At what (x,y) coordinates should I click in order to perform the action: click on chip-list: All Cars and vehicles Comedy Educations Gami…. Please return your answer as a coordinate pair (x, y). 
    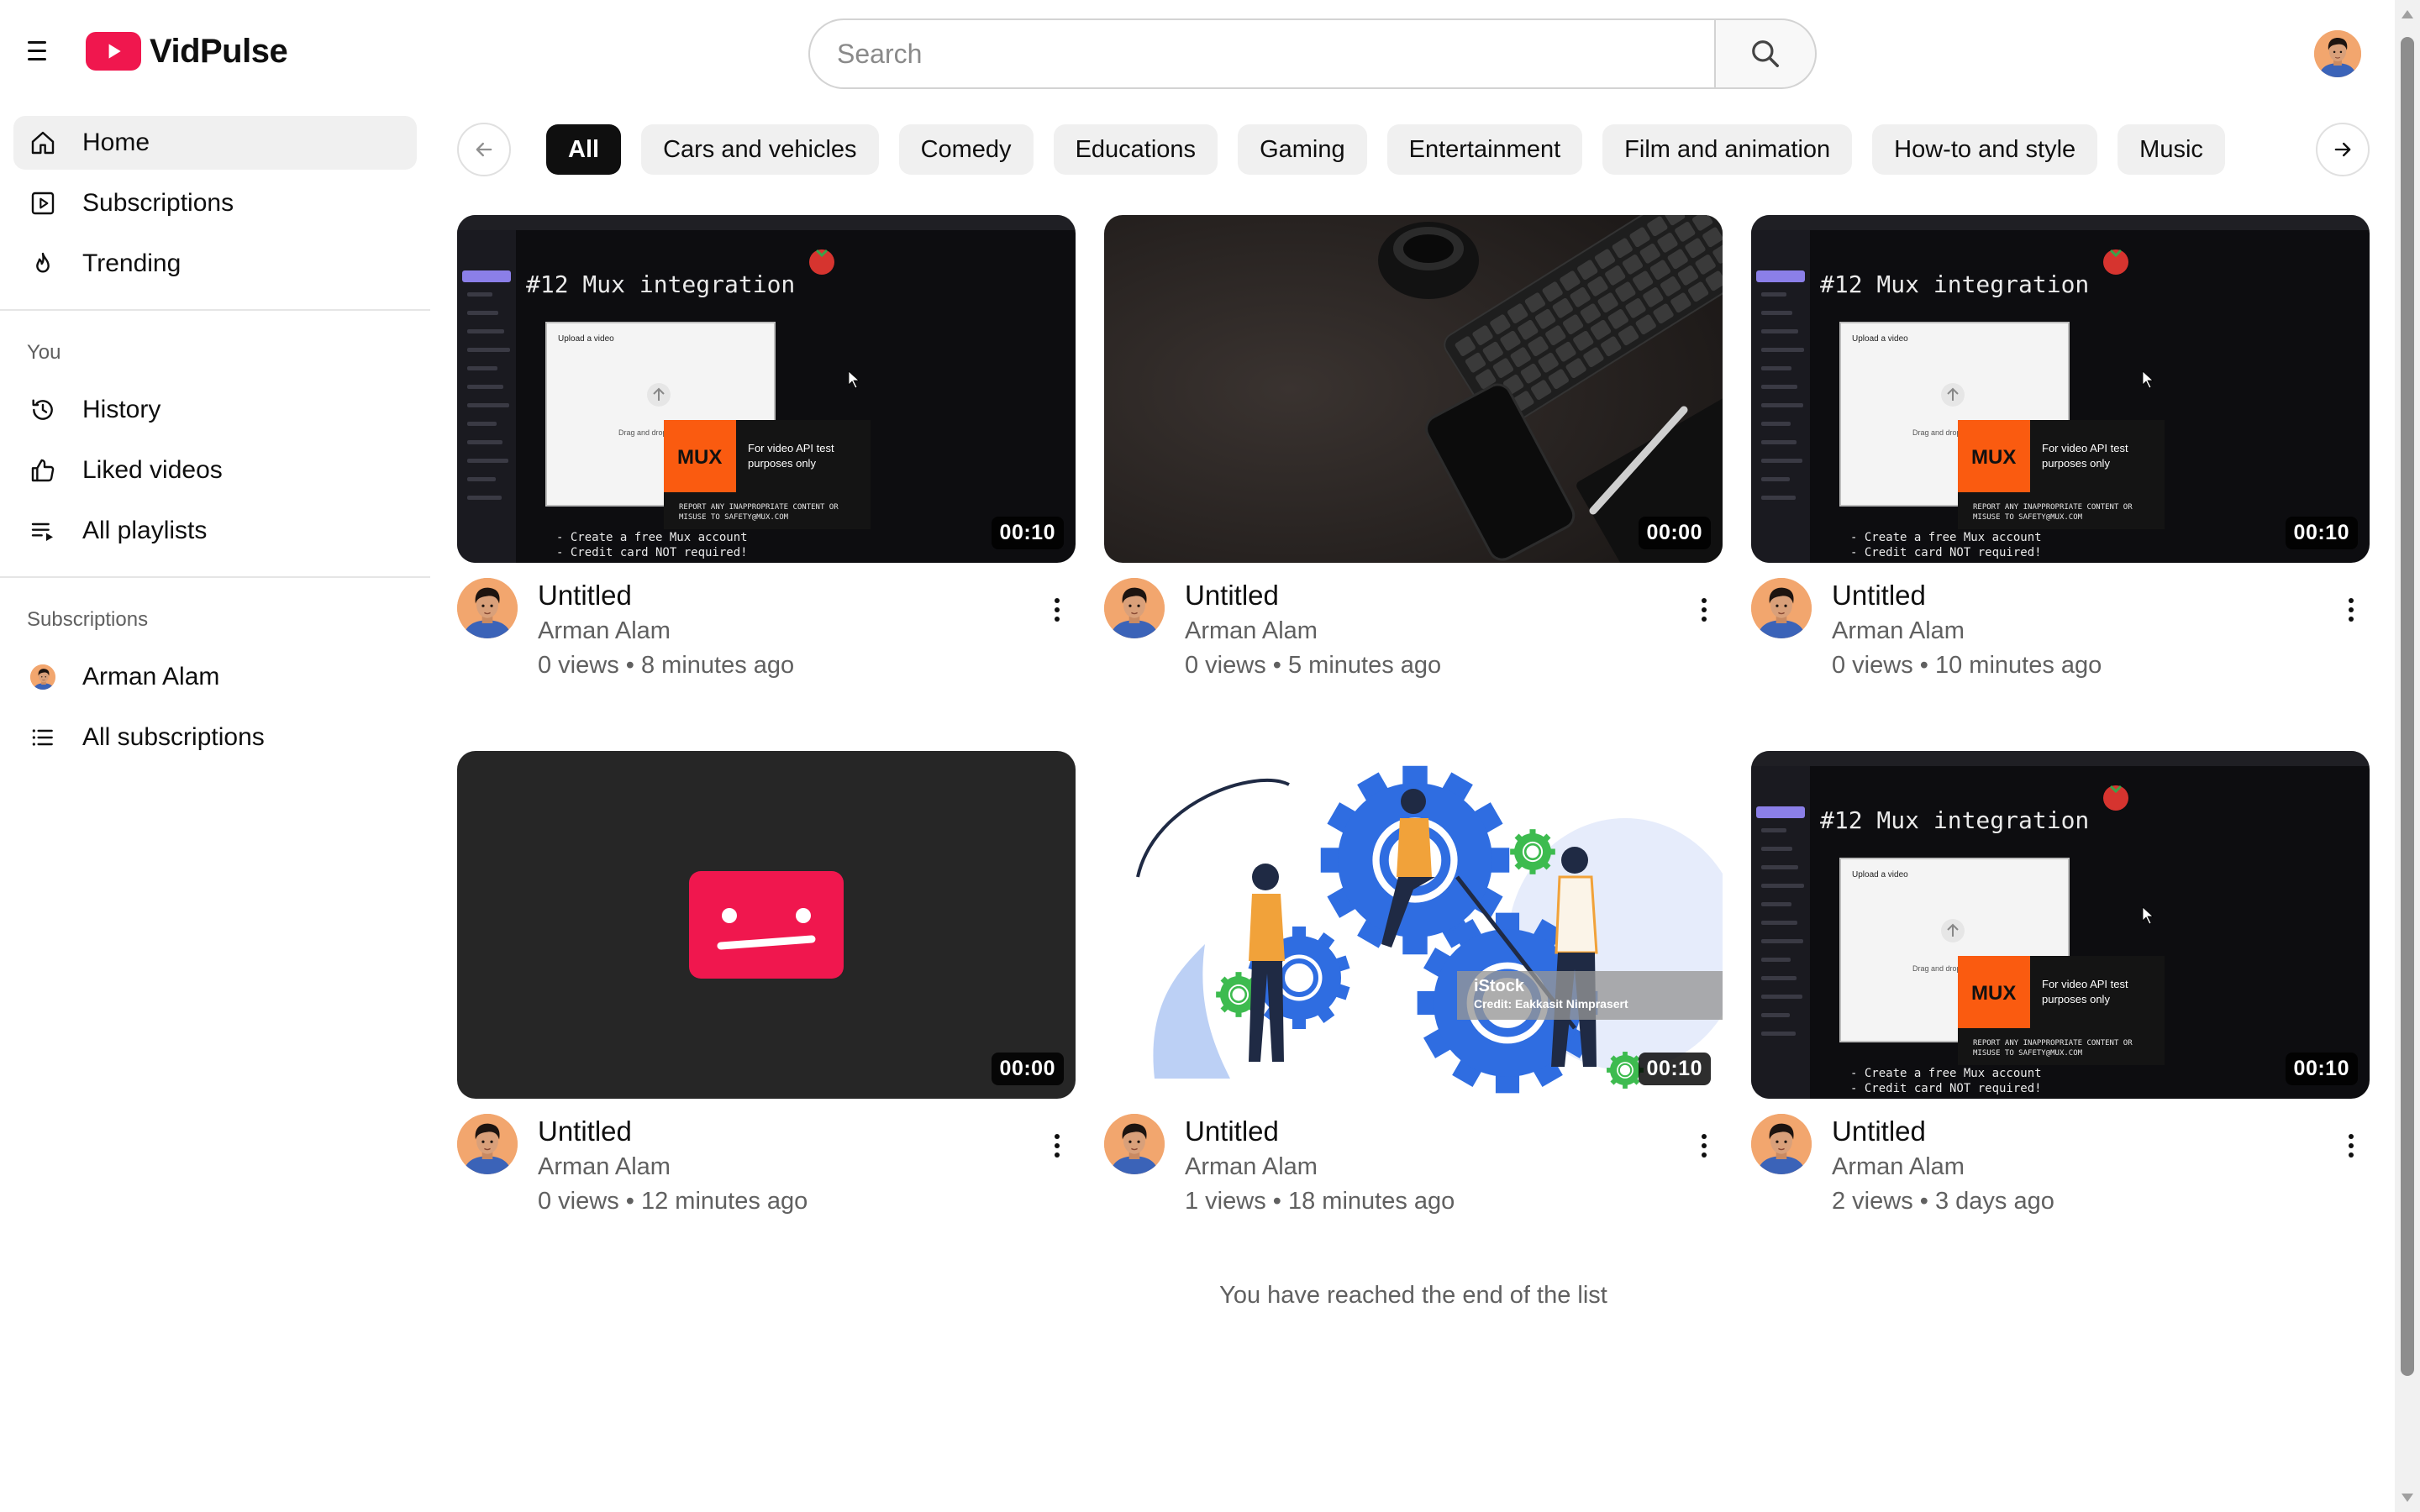
    Looking at the image, I should click on (1414, 149).